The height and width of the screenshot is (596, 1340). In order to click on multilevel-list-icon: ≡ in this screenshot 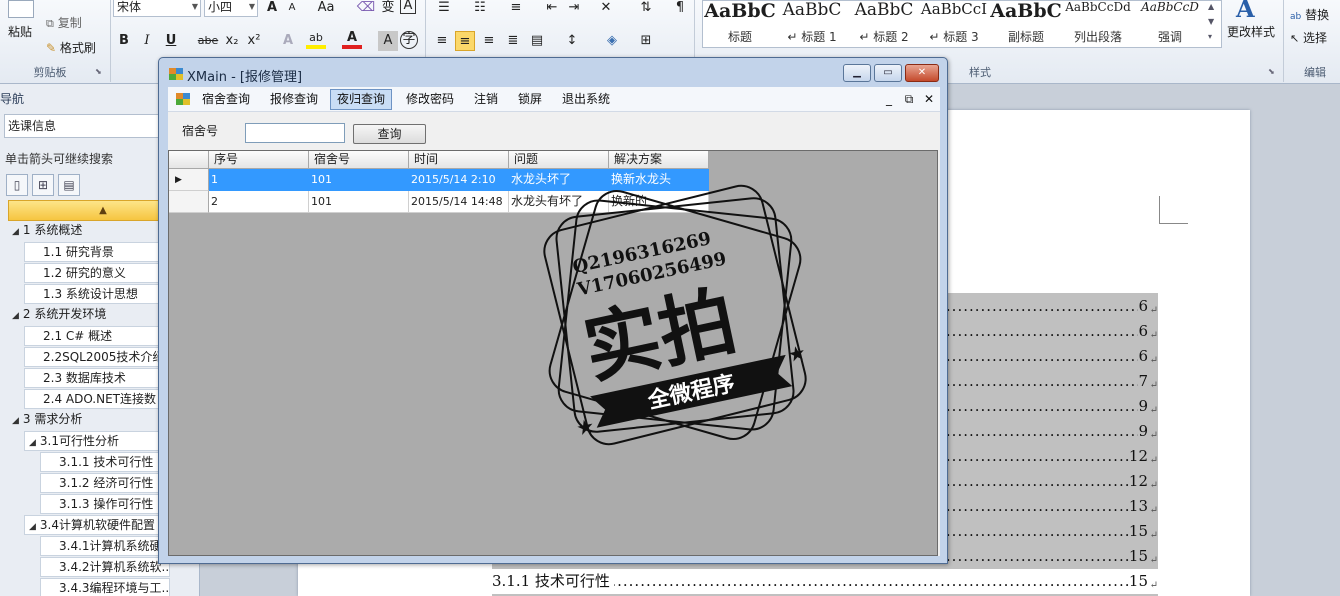, I will do `click(516, 9)`.